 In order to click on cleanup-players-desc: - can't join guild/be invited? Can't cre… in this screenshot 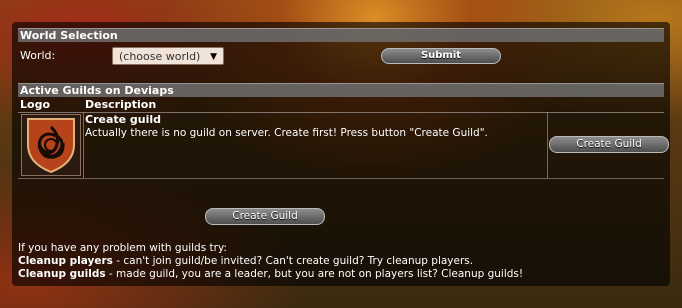, I will do `click(293, 261)`.